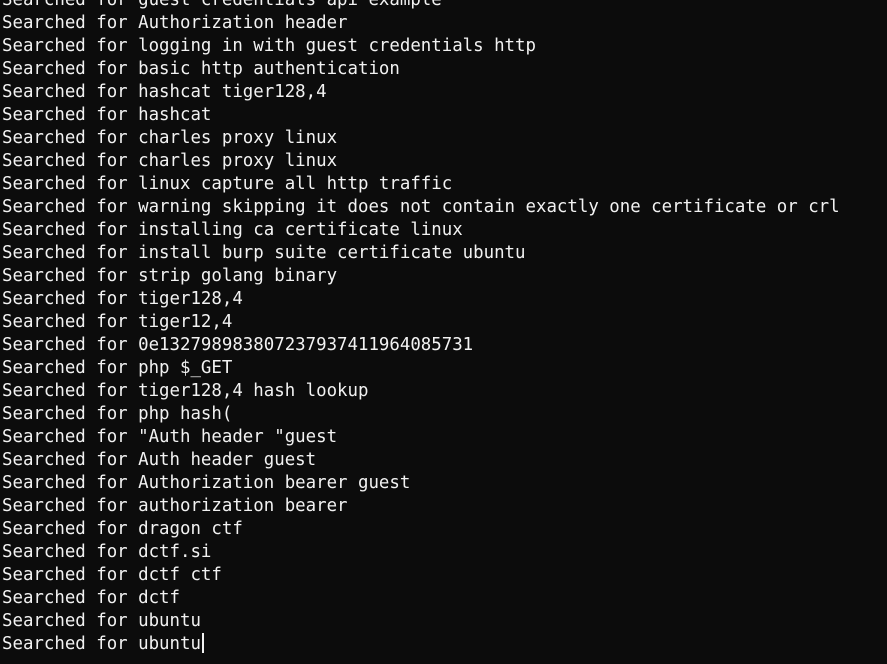 The width and height of the screenshot is (887, 664). Describe the element at coordinates (421, 437) in the screenshot. I see `terminal-line: Searched for "Auth header "guest` at that location.